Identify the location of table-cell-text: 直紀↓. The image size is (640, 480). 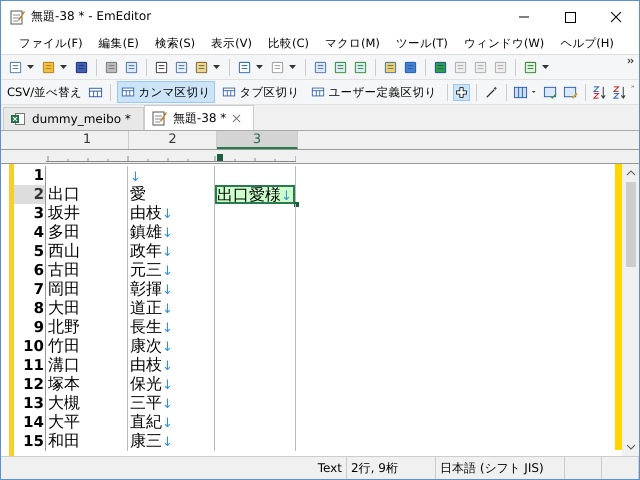
(151, 422).